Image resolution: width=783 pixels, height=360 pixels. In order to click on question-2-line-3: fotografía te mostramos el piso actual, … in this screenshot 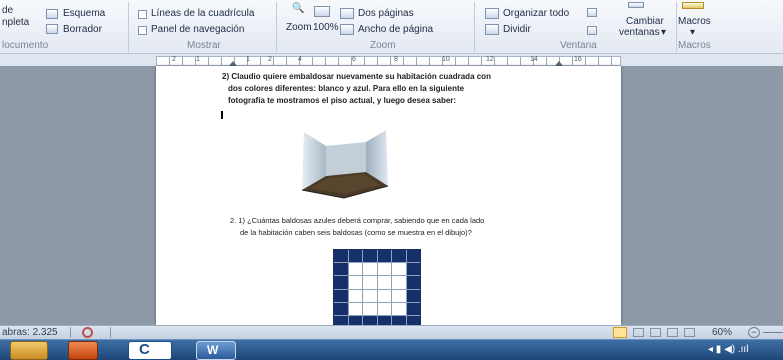, I will do `click(342, 100)`.